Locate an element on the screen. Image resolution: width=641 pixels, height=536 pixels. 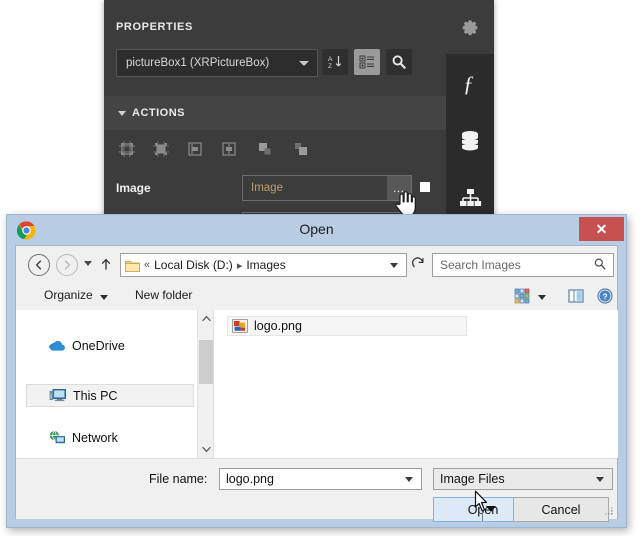
actions-toolbar is located at coordinates (299, 149).